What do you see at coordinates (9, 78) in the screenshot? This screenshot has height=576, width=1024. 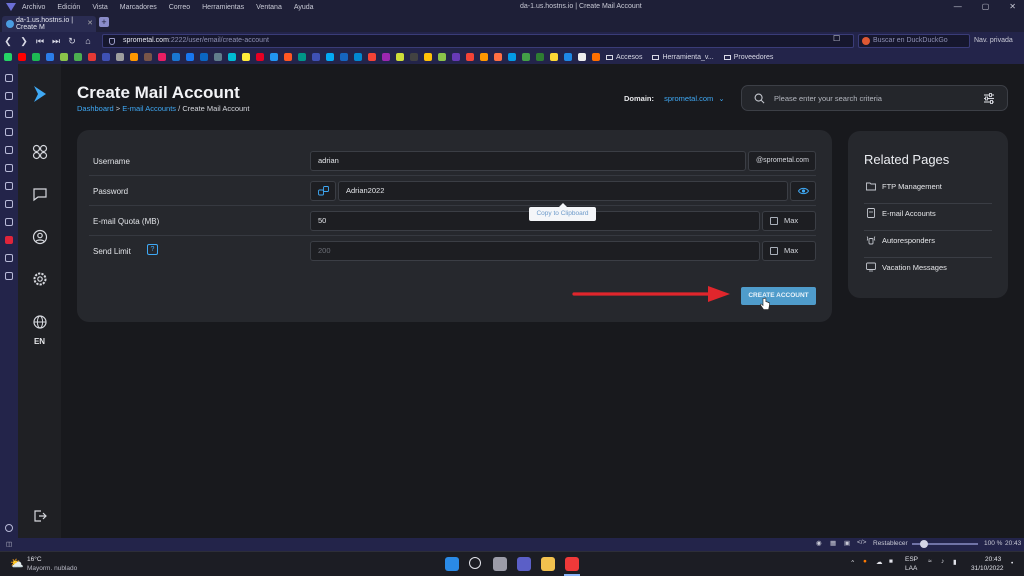 I see `bookmarks-panel-icon` at bounding box center [9, 78].